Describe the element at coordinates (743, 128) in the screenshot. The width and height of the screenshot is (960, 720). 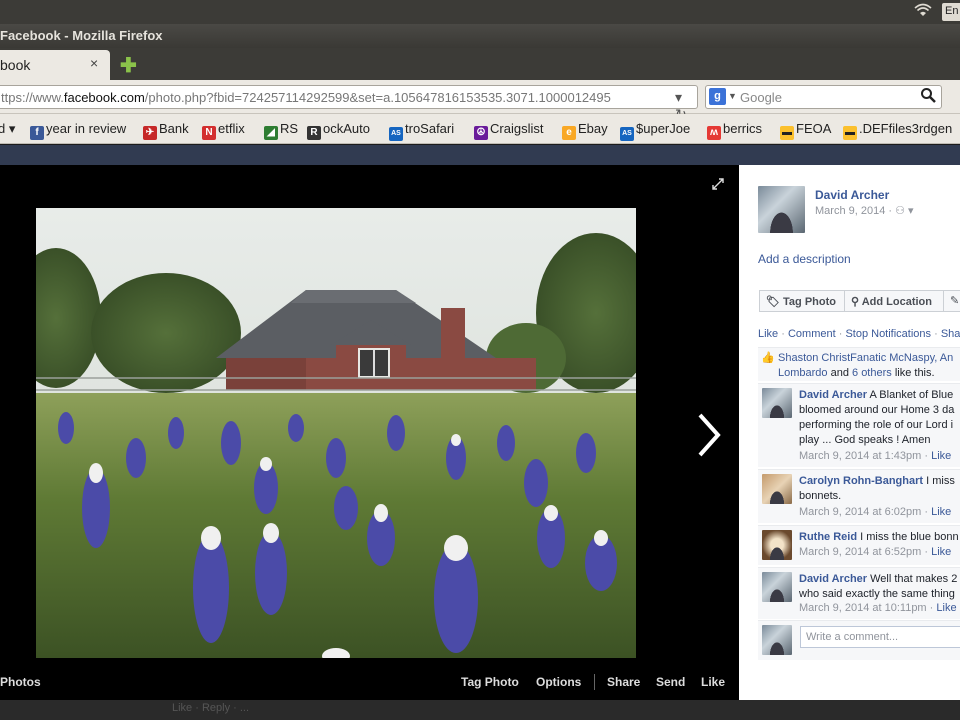
I see `bookmark-label: berrics` at that location.